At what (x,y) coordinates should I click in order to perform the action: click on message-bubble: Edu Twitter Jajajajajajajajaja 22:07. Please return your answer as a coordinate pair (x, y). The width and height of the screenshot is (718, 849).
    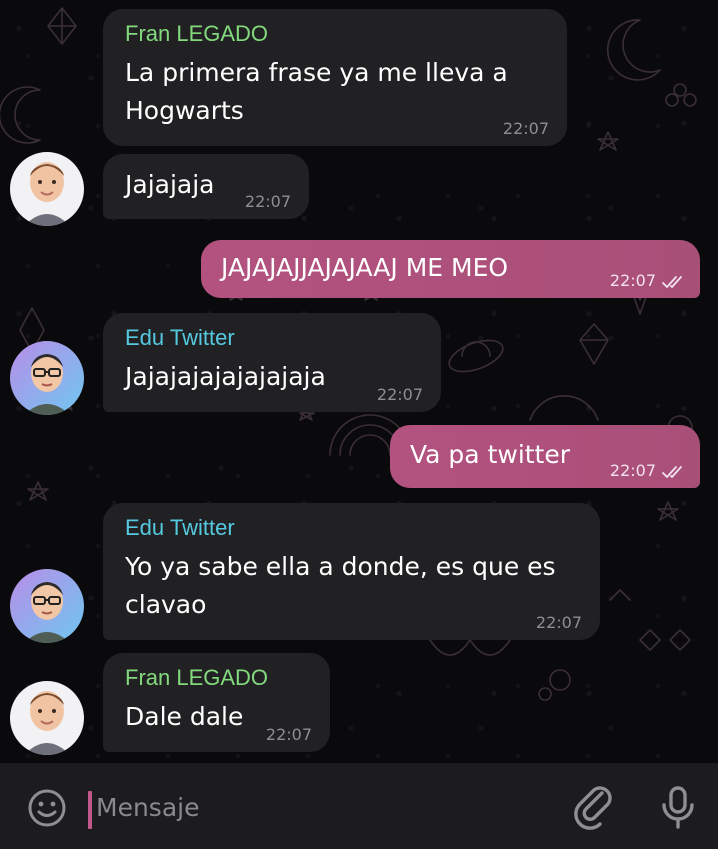
    Looking at the image, I should click on (272, 362).